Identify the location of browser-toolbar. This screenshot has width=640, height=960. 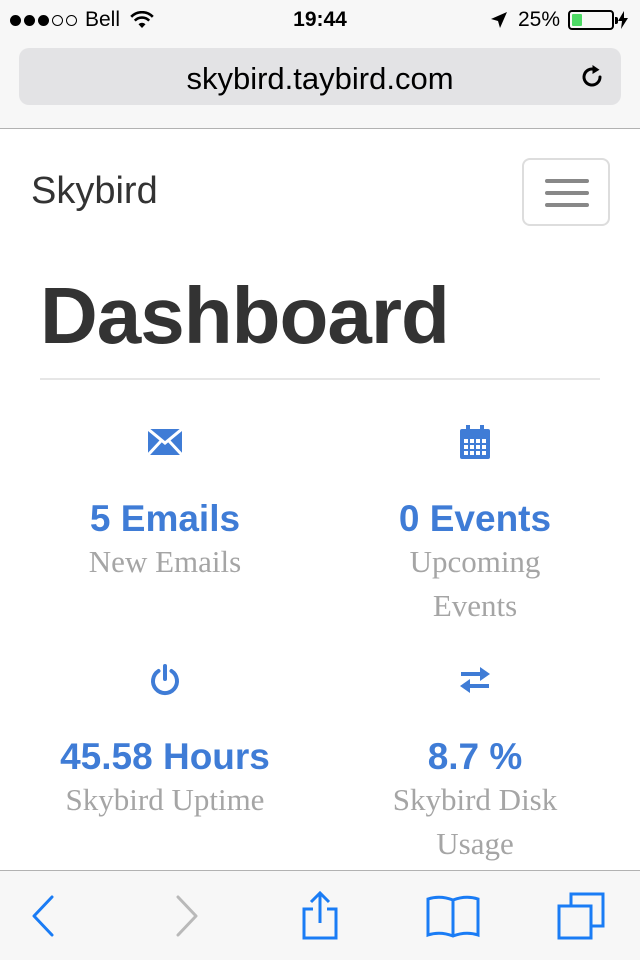
(320, 915).